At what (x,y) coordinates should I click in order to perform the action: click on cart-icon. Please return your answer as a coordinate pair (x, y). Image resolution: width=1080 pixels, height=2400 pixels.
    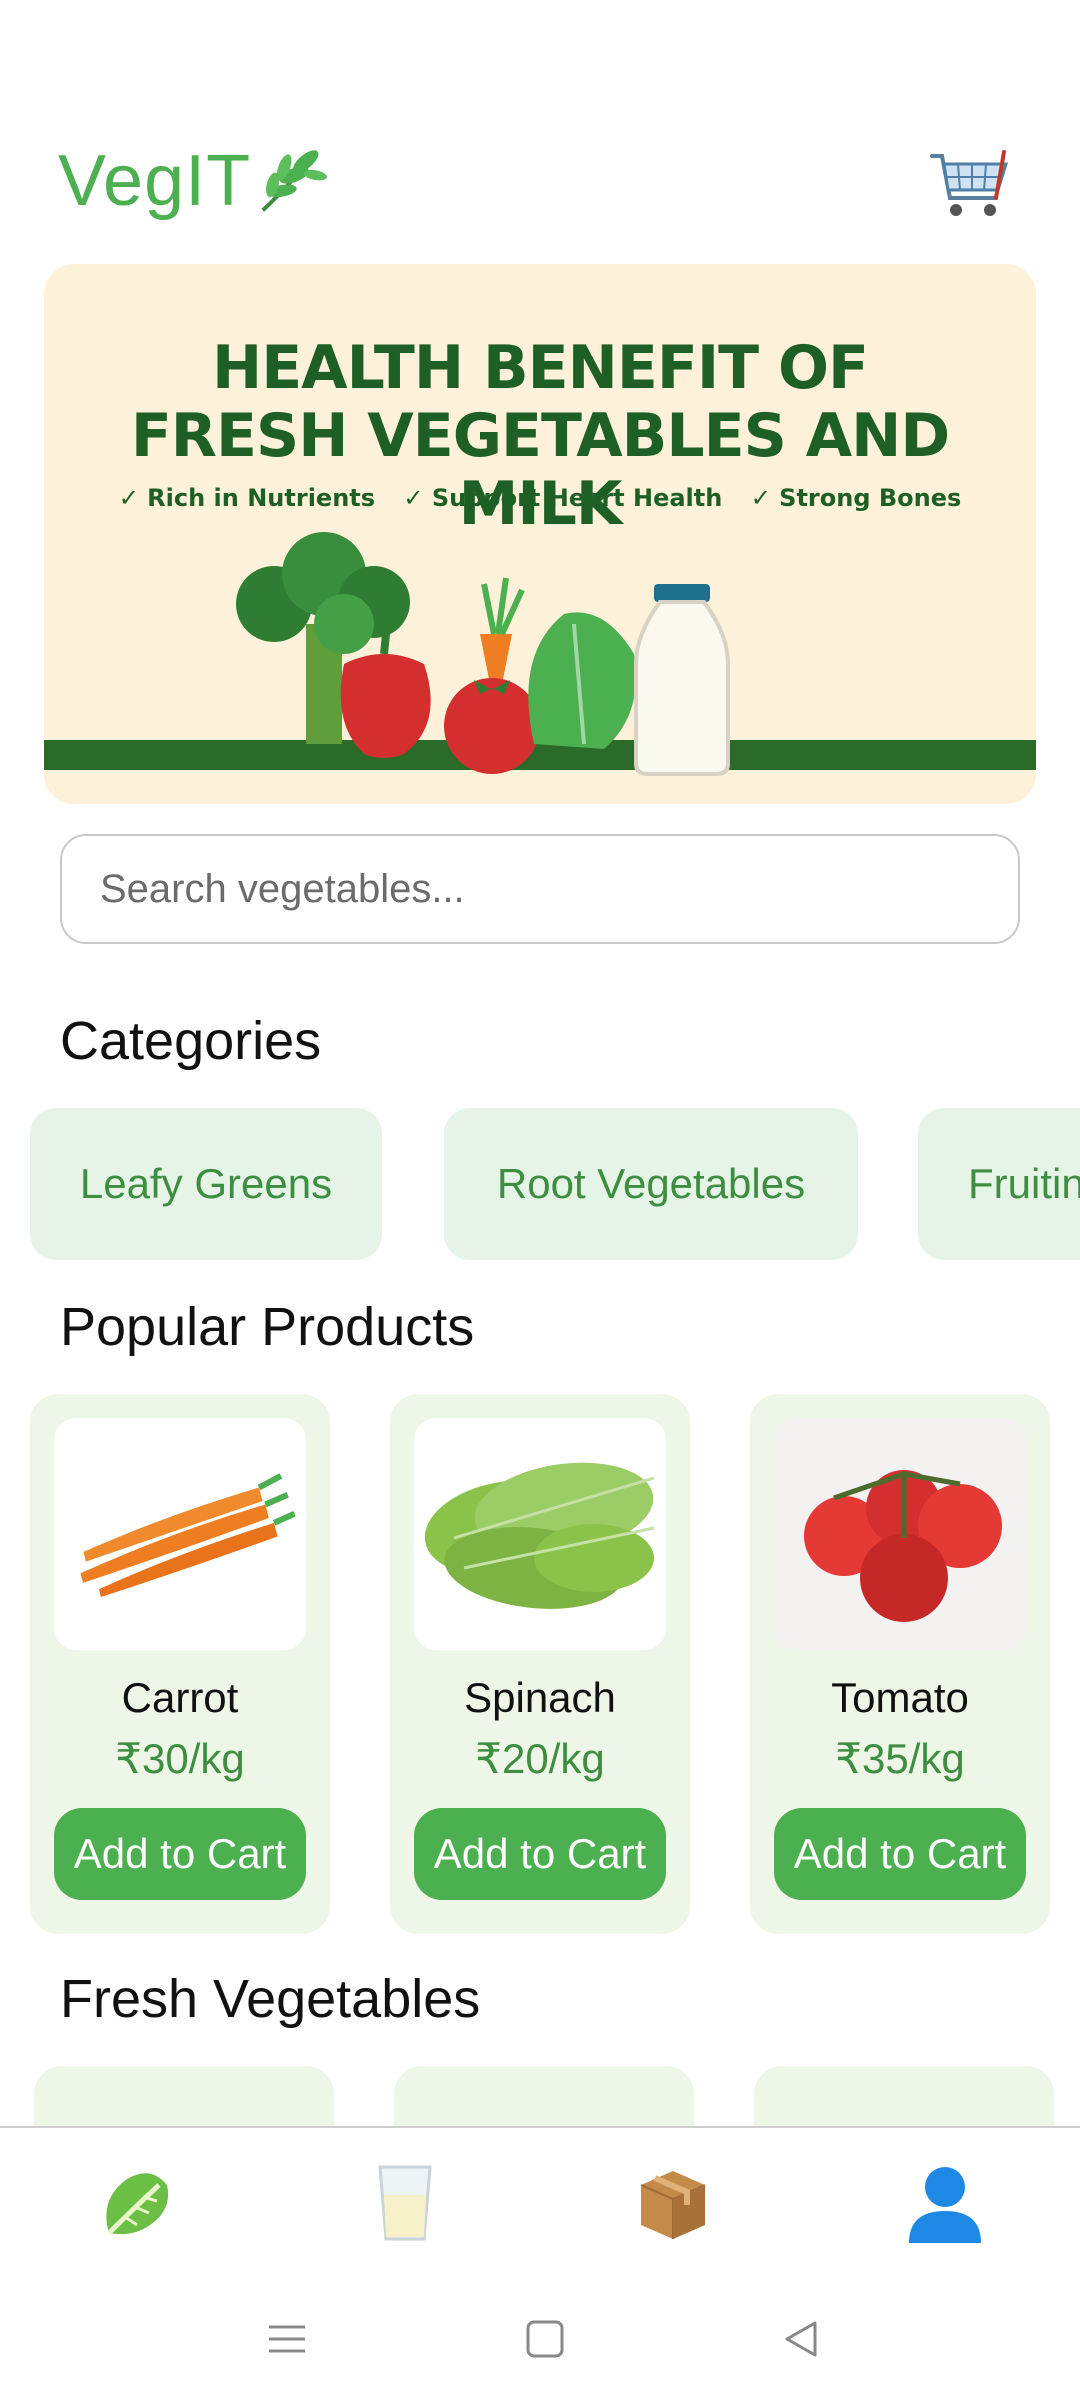
    Looking at the image, I should click on (969, 182).